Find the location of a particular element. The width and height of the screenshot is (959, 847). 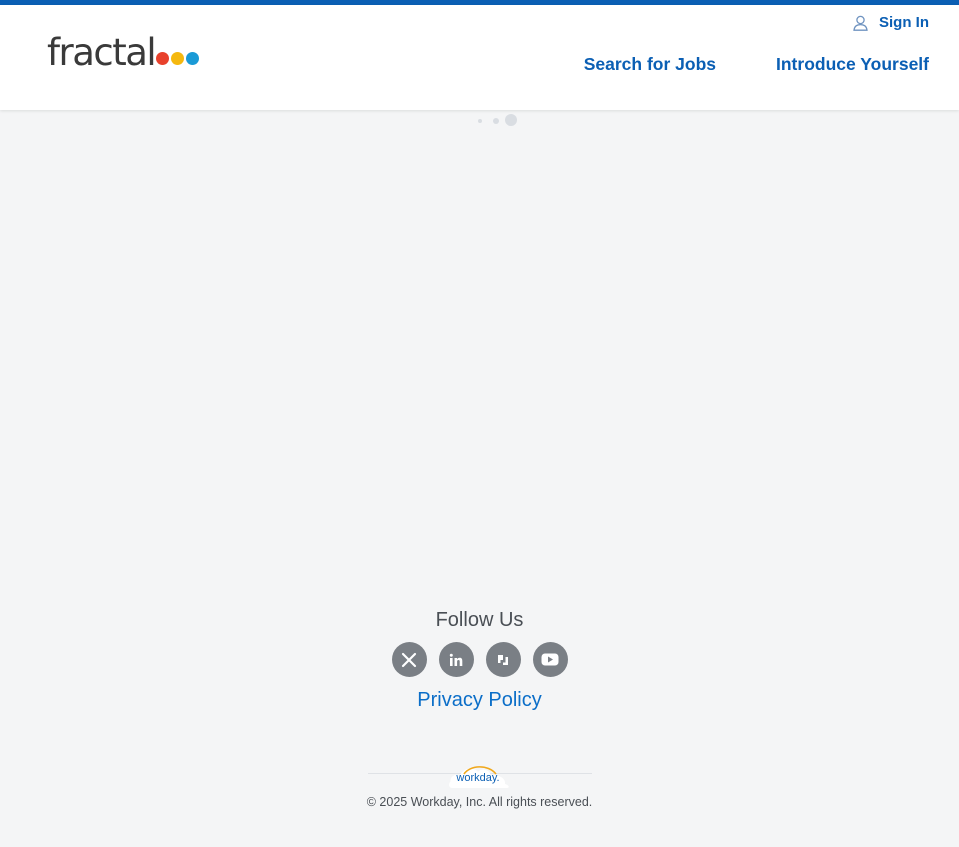

workday-logo: workday. is located at coordinates (479, 777).